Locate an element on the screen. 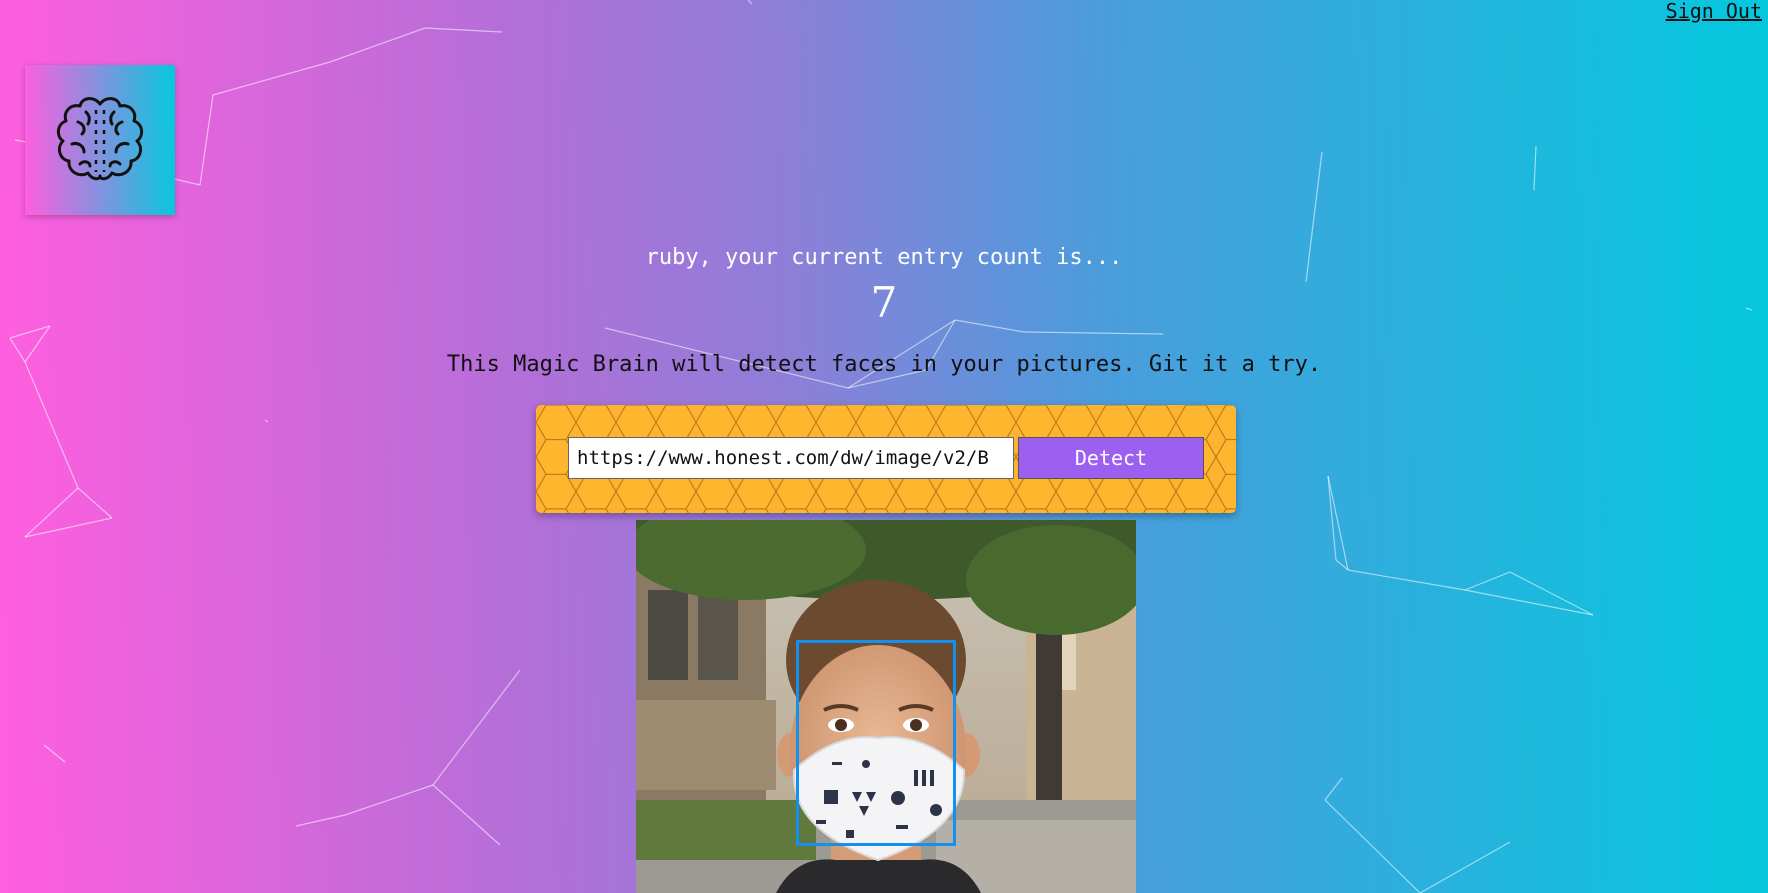  sign-out-link: Sign Out is located at coordinates (1714, 11).